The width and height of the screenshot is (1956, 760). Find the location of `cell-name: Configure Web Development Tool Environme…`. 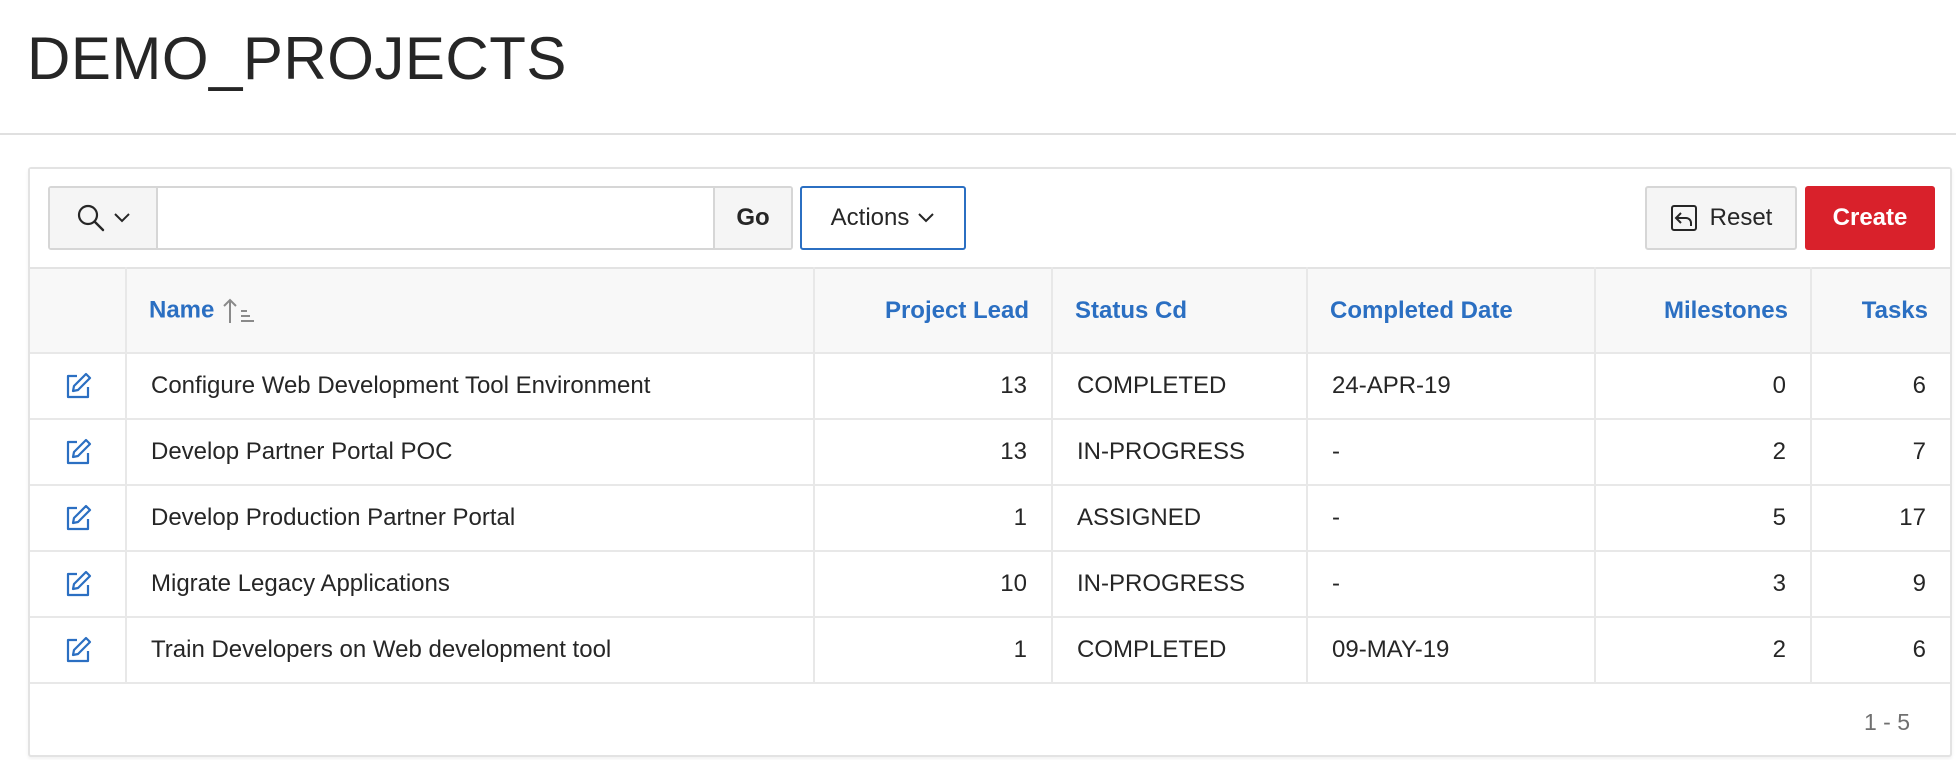

cell-name: Configure Web Development Tool Environme… is located at coordinates (470, 386).